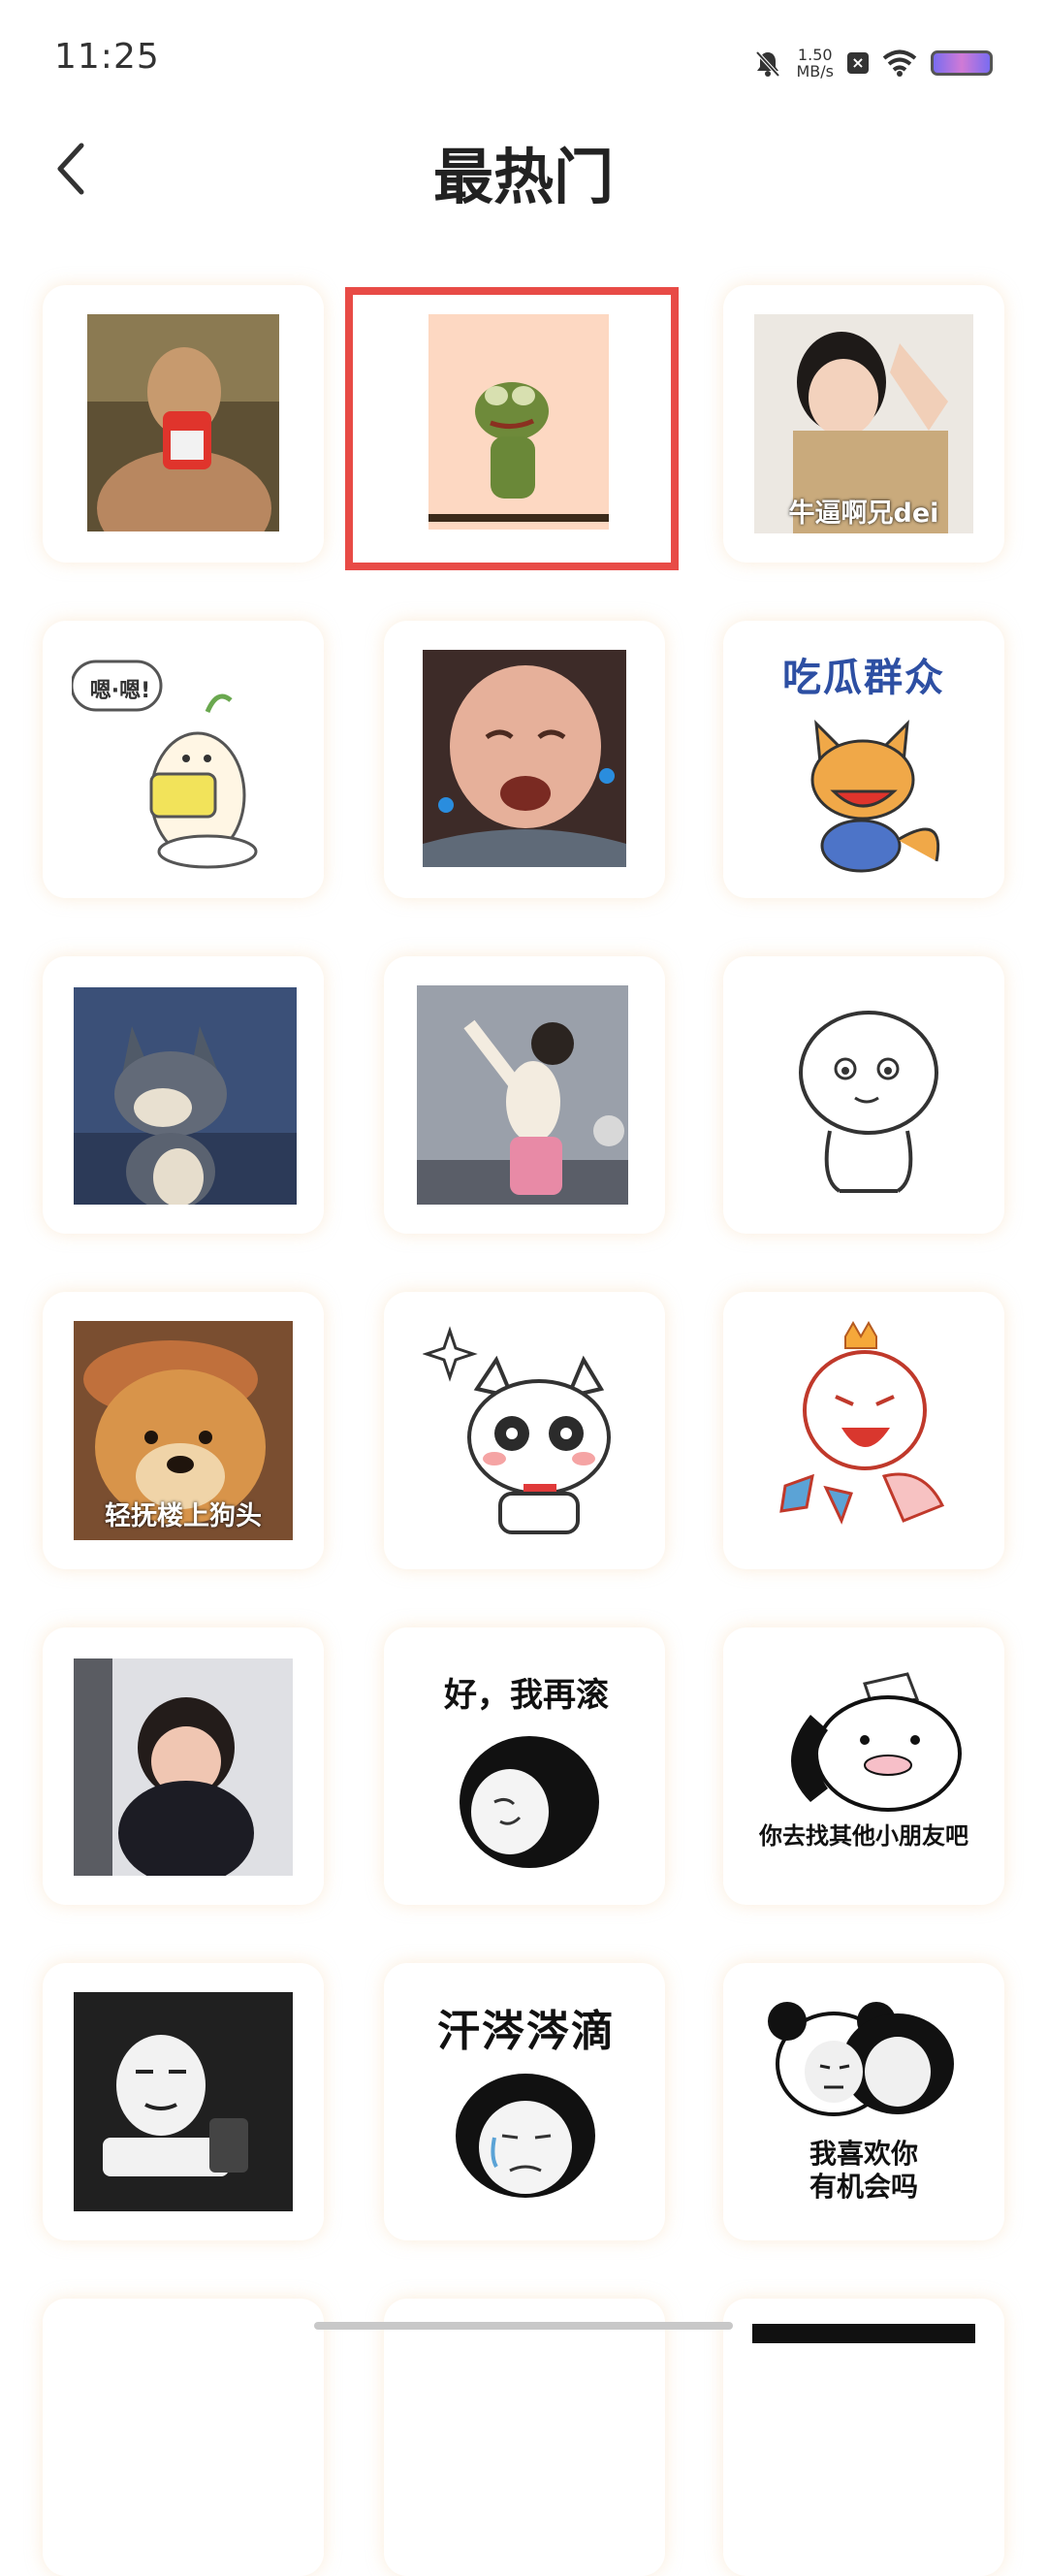  What do you see at coordinates (899, 63) in the screenshot?
I see `wifi-icon` at bounding box center [899, 63].